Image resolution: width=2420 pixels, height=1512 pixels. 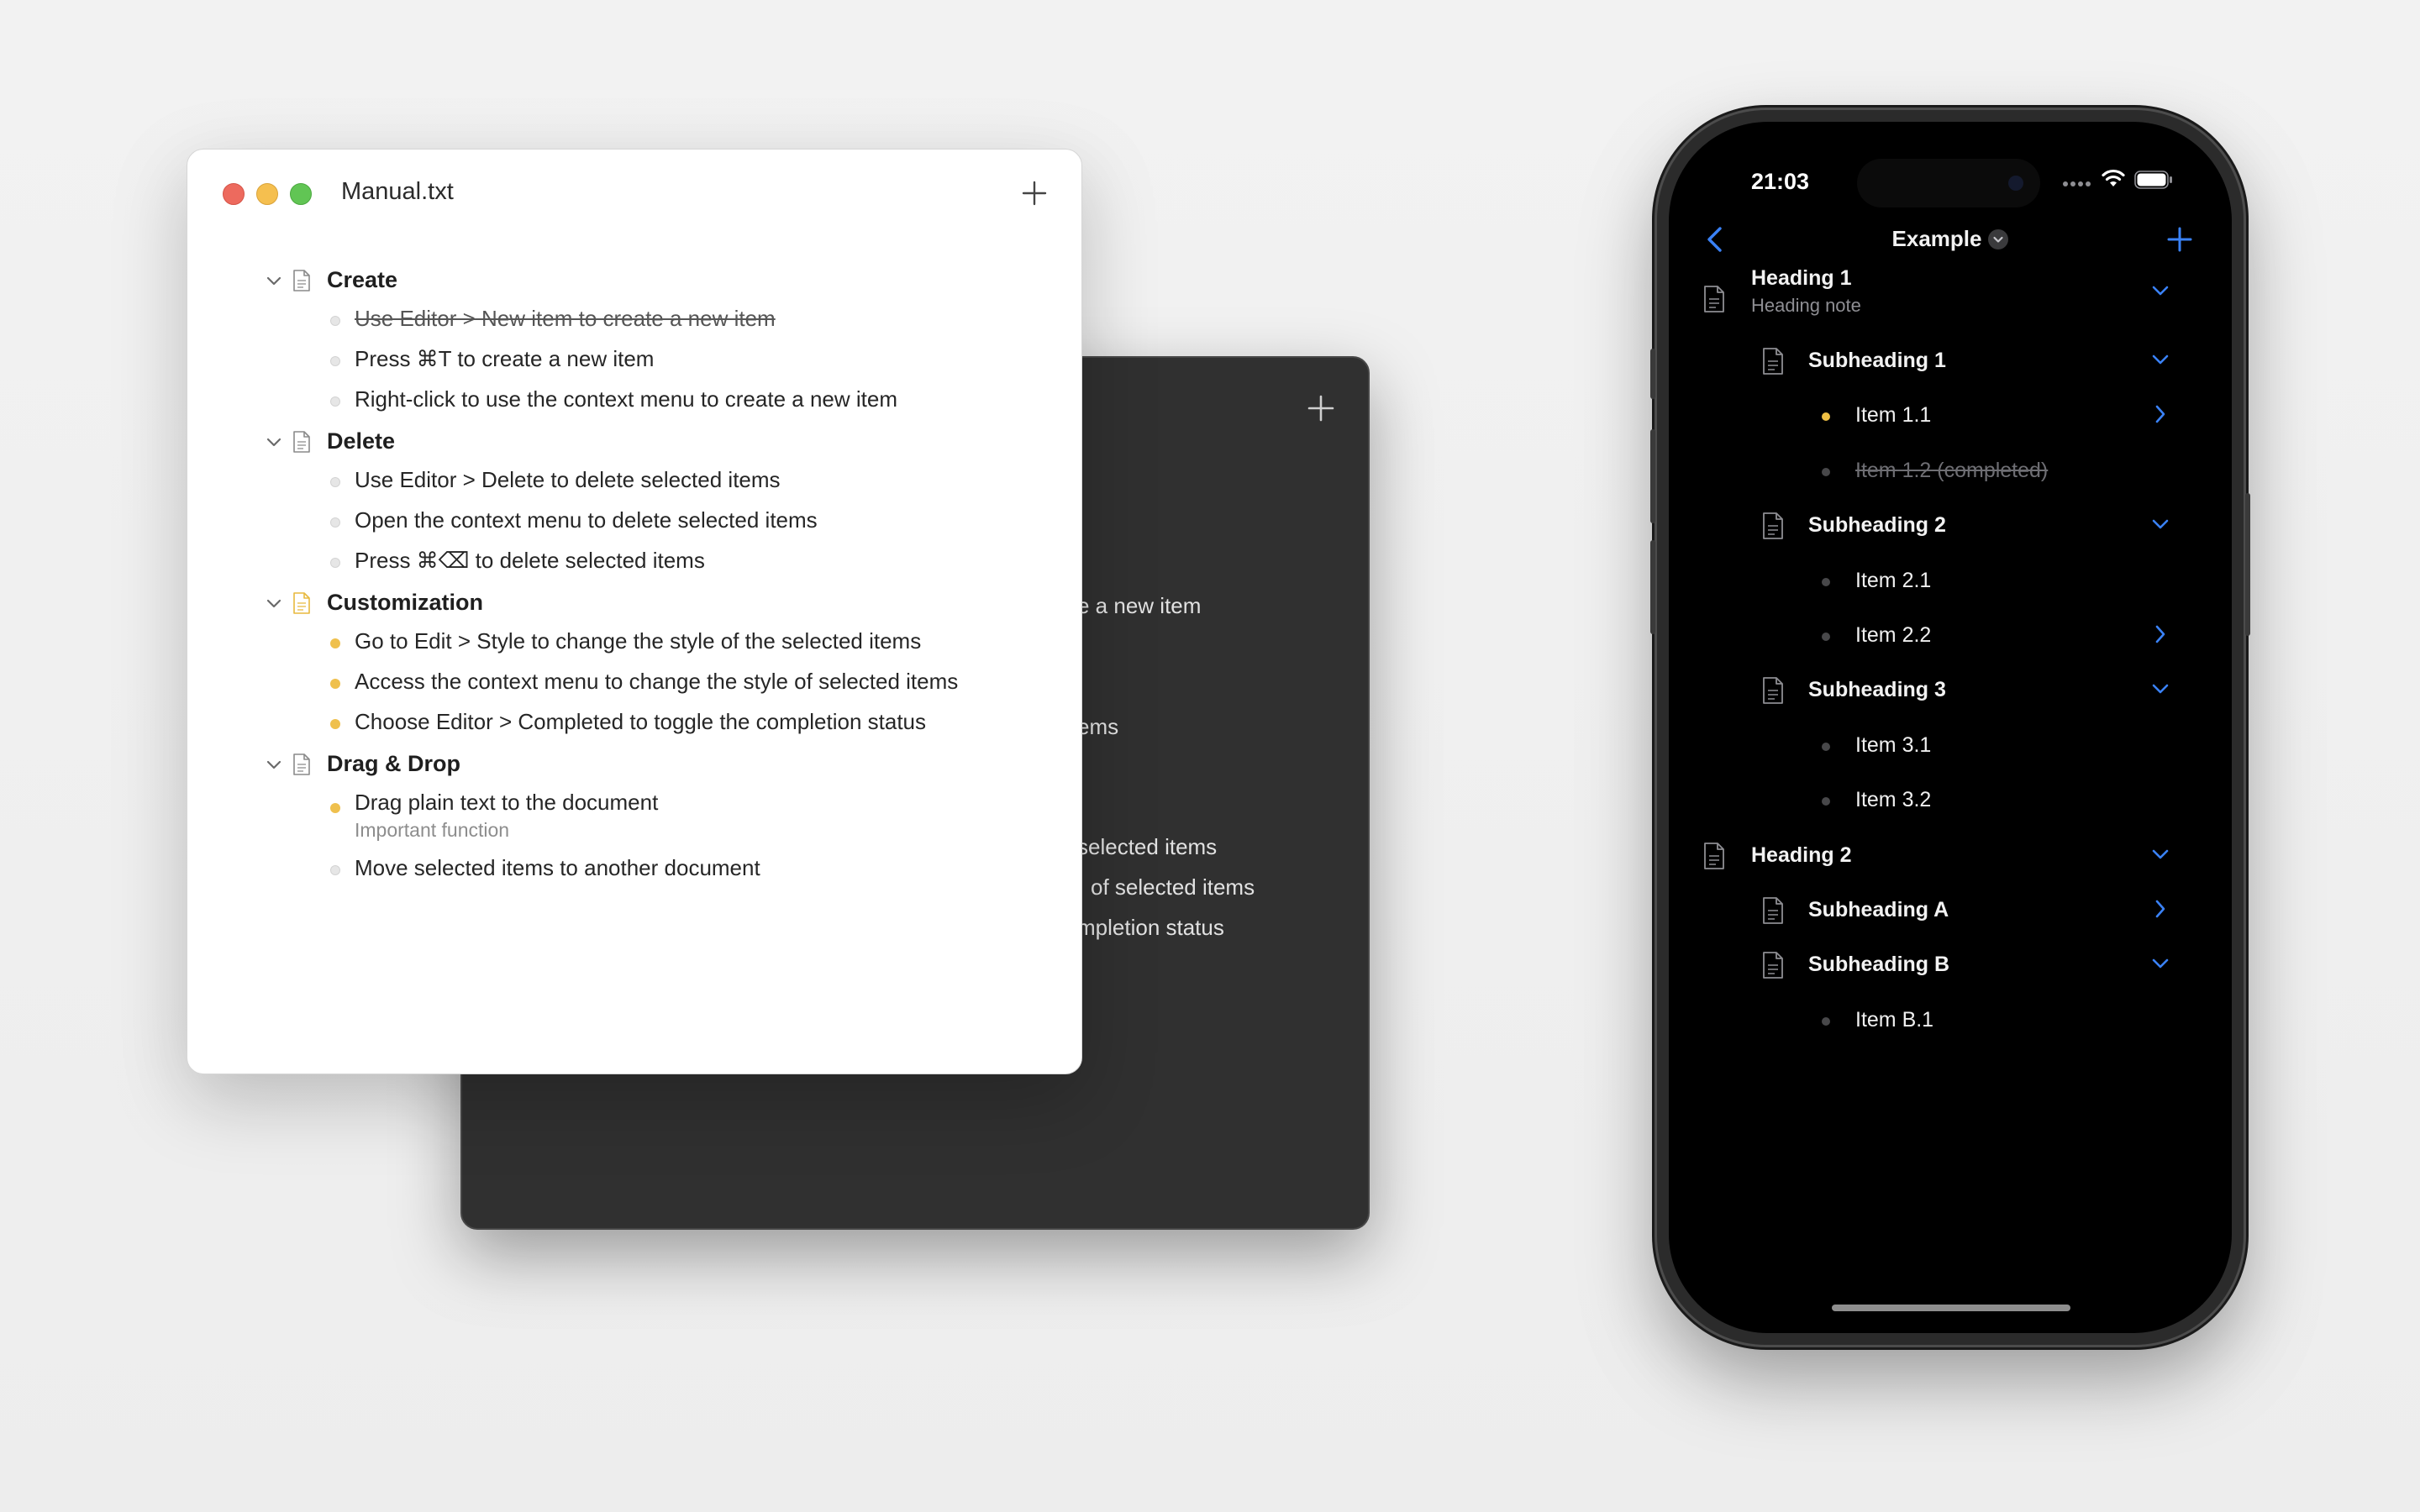 I want to click on dark-fragment: mpletion status, so click(x=1150, y=927).